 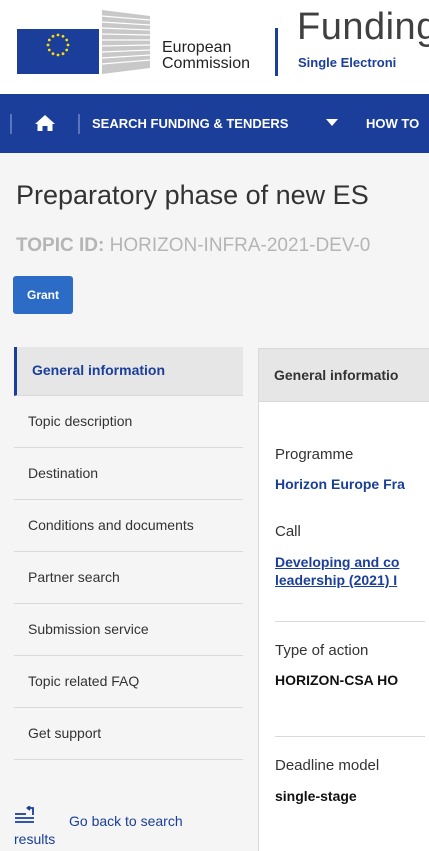 I want to click on back-link-label: Go back to search results, so click(x=114, y=830).